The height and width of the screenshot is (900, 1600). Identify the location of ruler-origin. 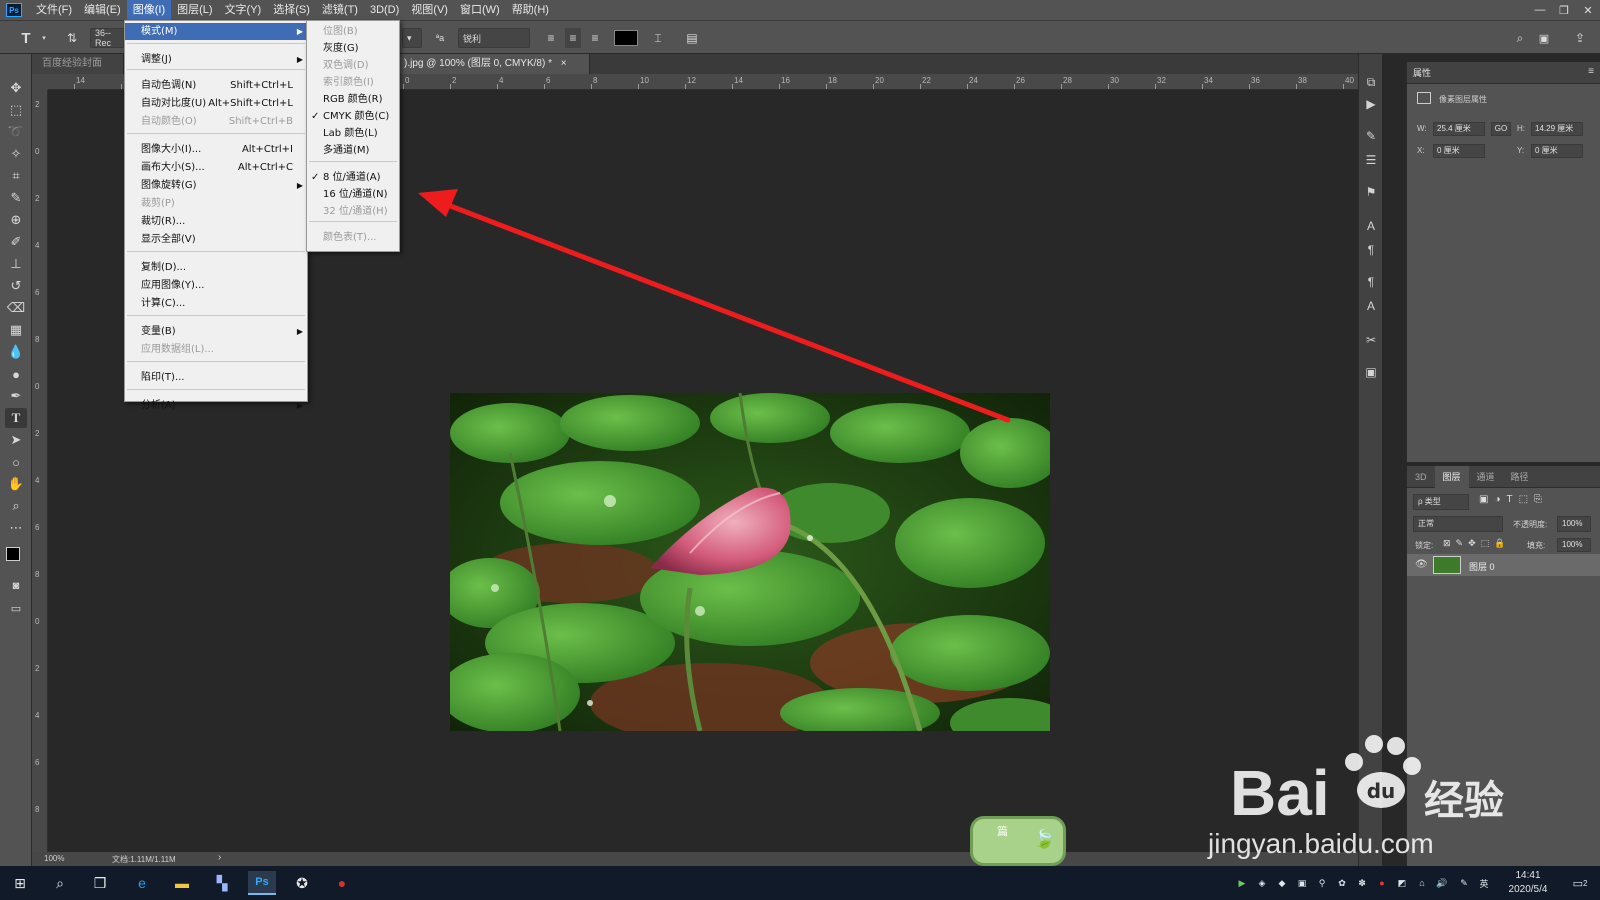
(40, 82).